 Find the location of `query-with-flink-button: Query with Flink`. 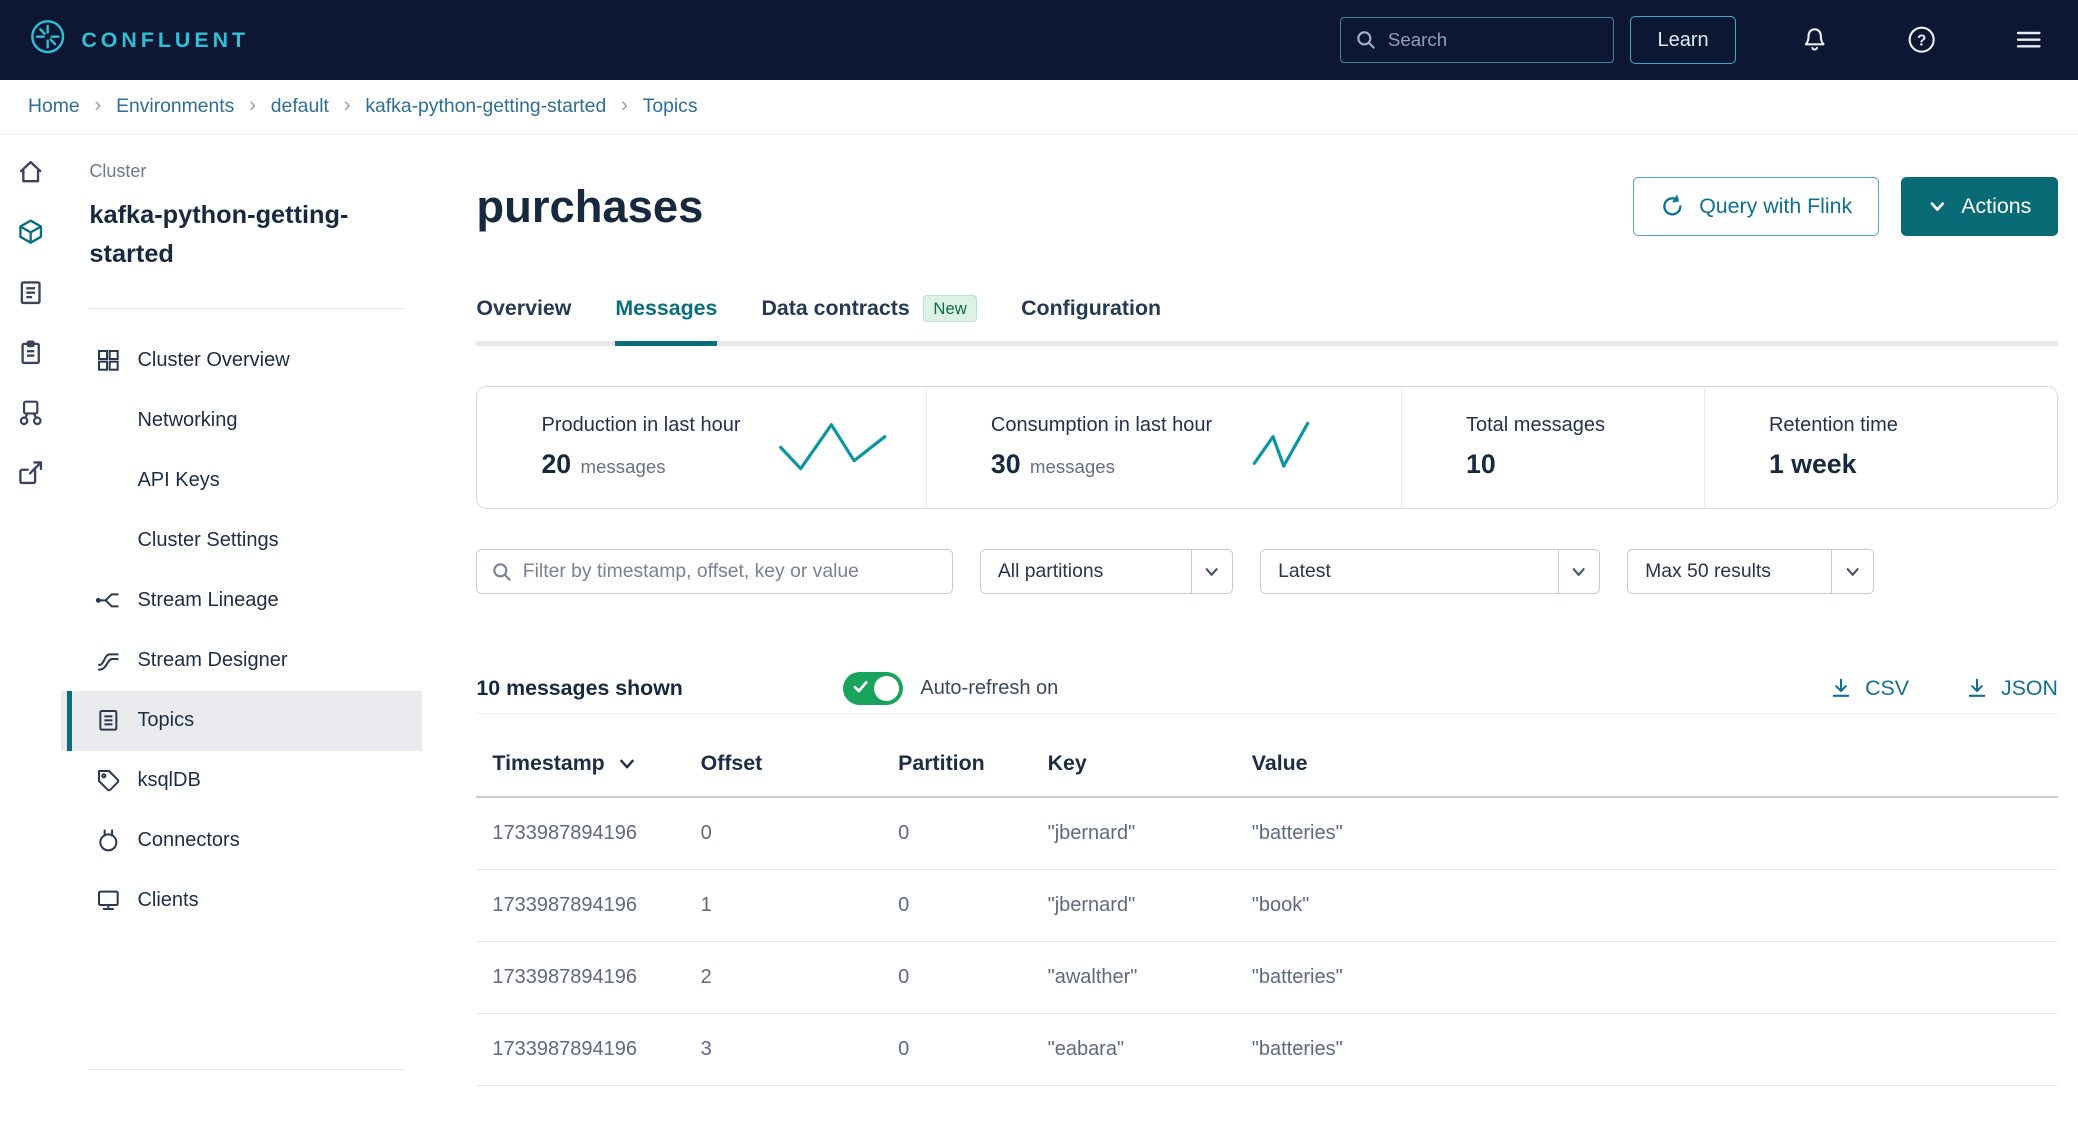

query-with-flink-button: Query with Flink is located at coordinates (1755, 207).